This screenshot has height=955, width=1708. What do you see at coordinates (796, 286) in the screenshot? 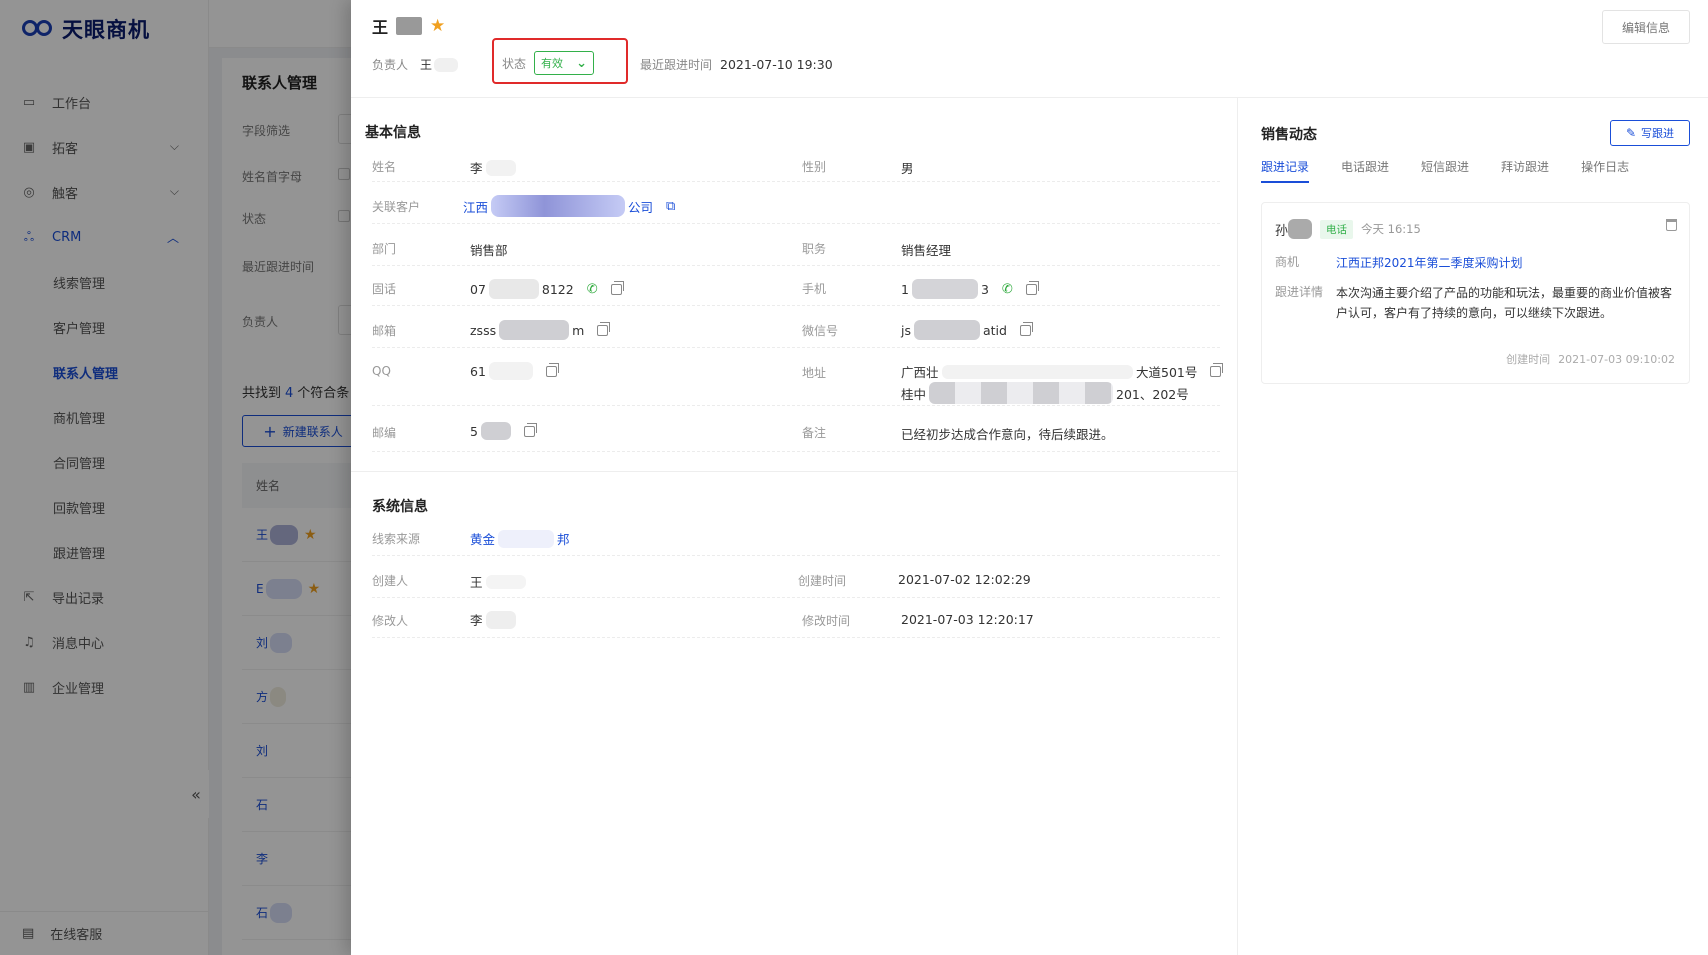
I see `field-row: 固话 07 8122 ✆ 手机 1 3 ✆` at bounding box center [796, 286].